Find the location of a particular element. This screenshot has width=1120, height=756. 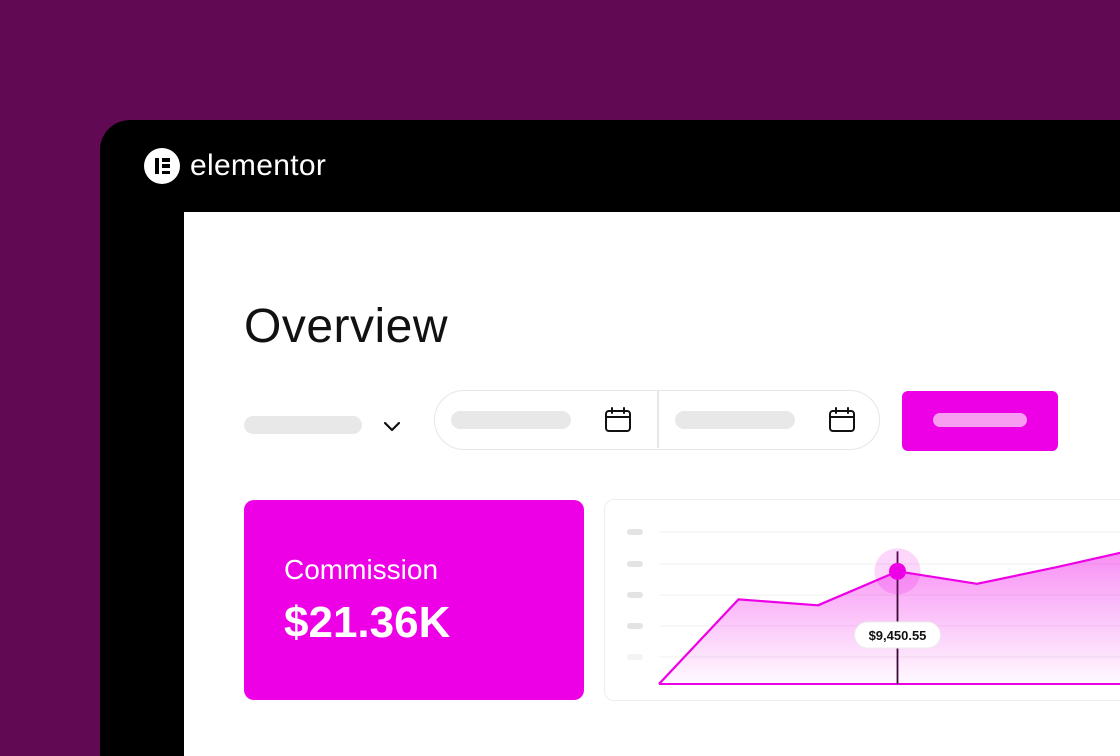

logo-wordmark: elementor is located at coordinates (258, 165).